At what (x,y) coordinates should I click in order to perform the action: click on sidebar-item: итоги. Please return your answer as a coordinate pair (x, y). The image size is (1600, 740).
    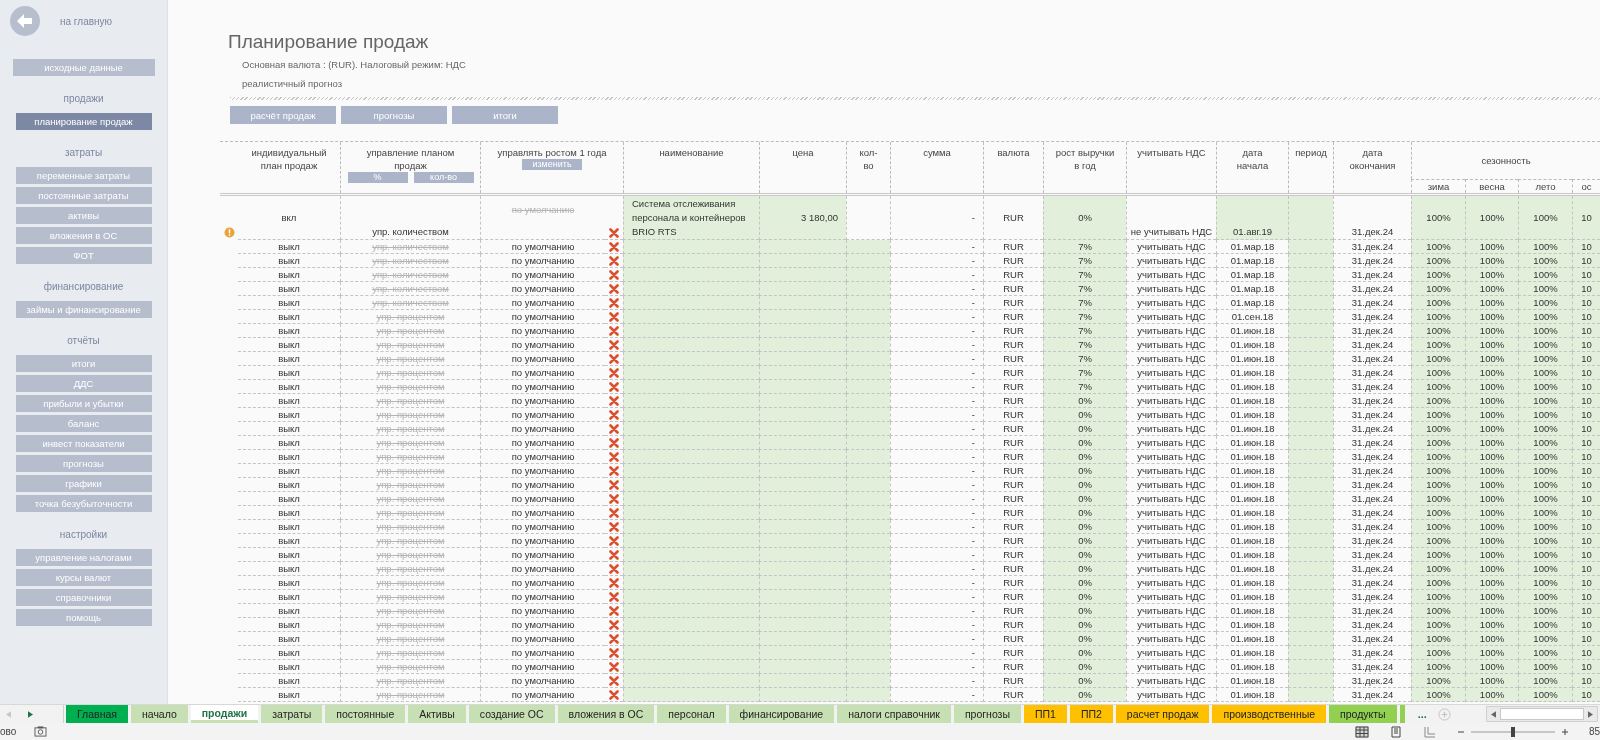
    Looking at the image, I should click on (83, 363).